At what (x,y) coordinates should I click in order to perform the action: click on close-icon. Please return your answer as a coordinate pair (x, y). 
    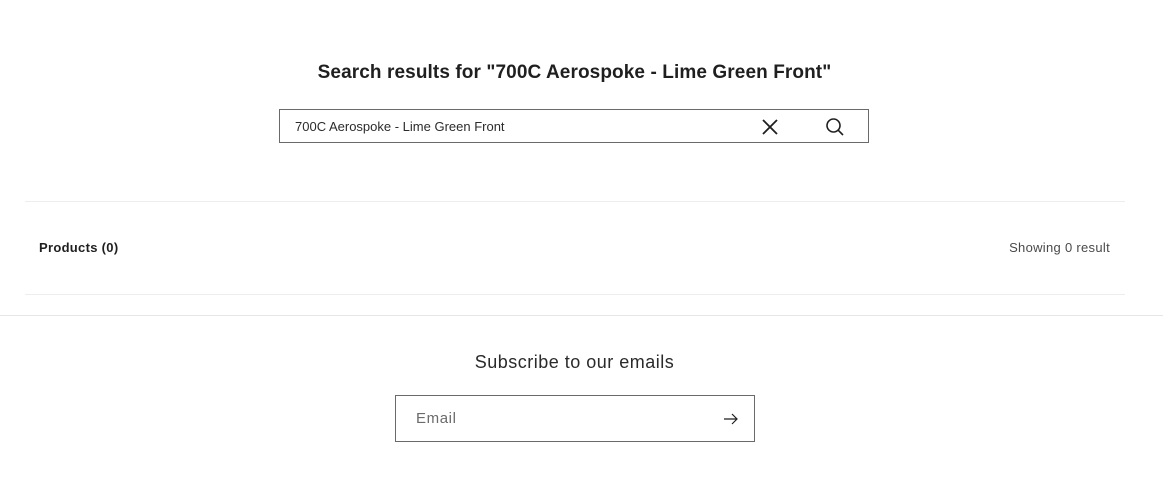
    Looking at the image, I should click on (770, 127).